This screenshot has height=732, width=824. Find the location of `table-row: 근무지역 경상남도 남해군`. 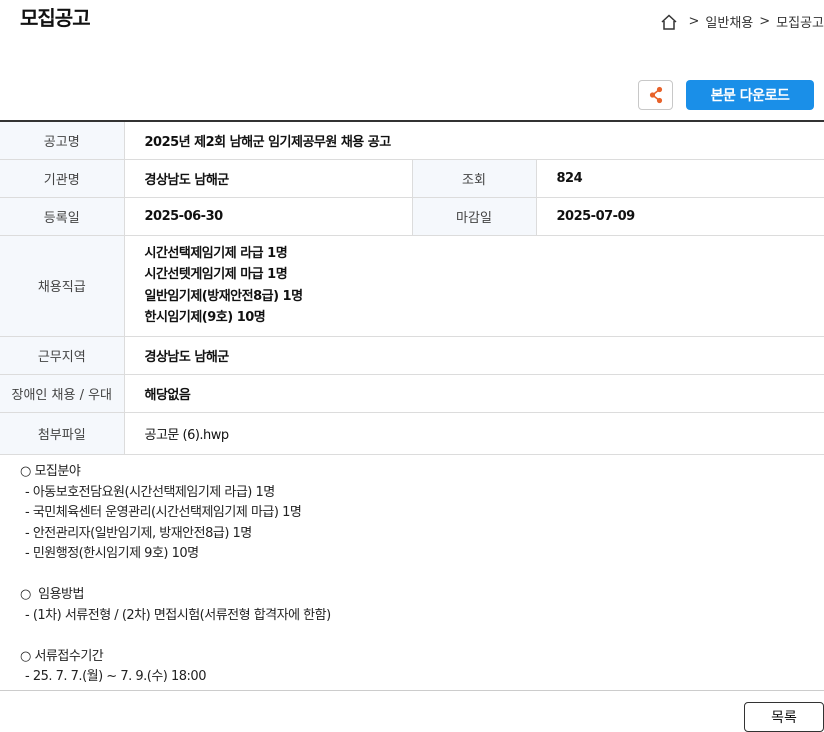

table-row: 근무지역 경상남도 남해군 is located at coordinates (412, 355).